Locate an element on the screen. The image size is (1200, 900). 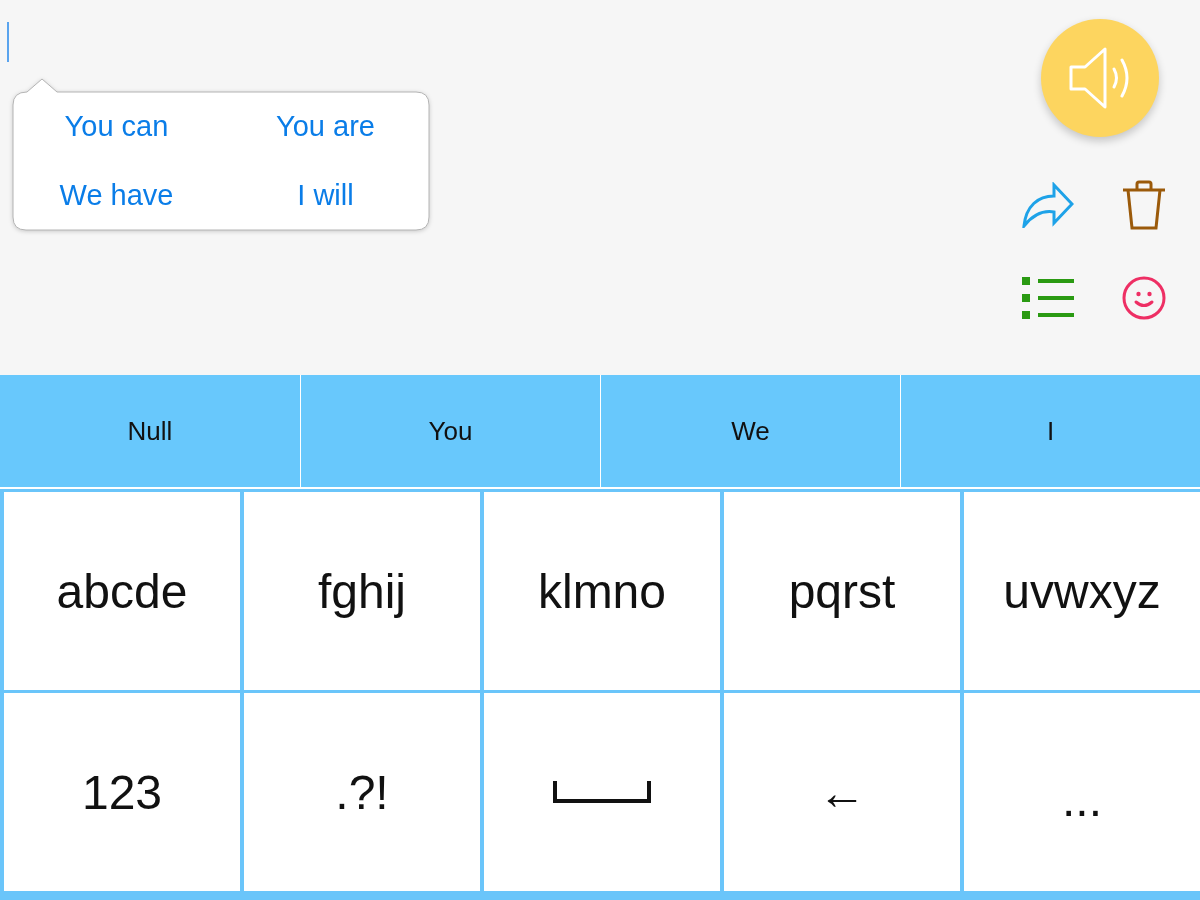
phrase-suggestion: I will is located at coordinates (325, 195).